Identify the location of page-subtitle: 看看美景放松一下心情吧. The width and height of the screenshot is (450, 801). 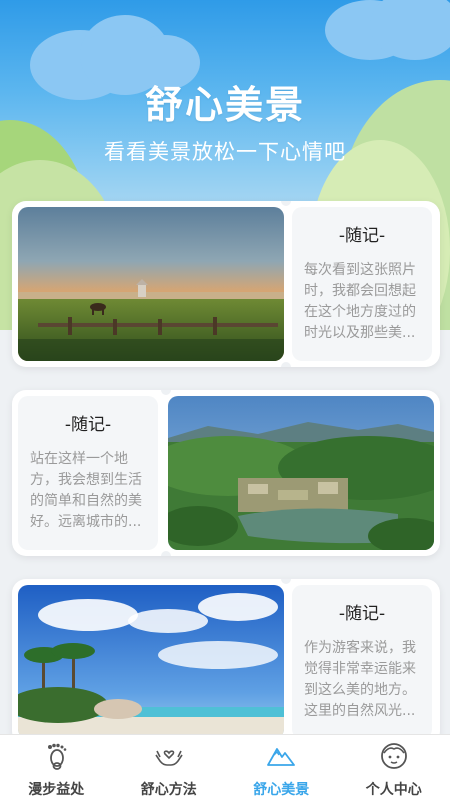
(225, 151).